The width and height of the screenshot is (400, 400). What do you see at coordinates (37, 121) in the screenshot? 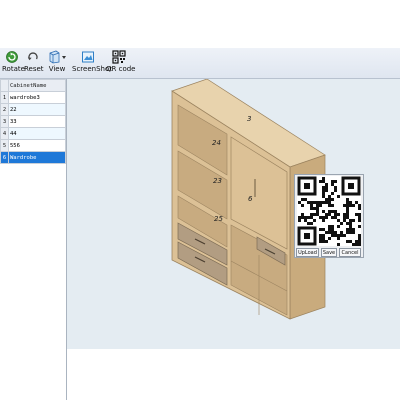
I see `cabinet-name-cell: 33` at bounding box center [37, 121].